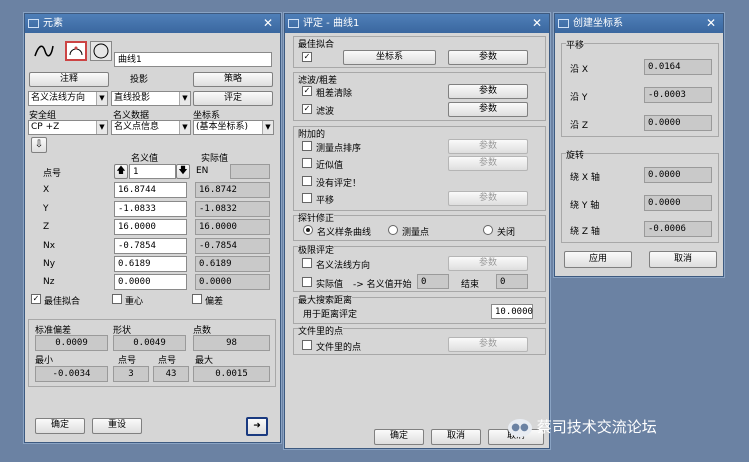 The width and height of the screenshot is (749, 462). I want to click on element-name-input: 曲线1, so click(193, 59).